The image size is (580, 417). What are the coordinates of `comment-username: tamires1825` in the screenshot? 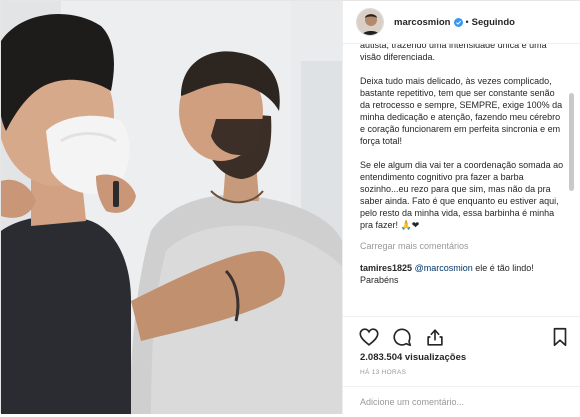 It's located at (386, 268).